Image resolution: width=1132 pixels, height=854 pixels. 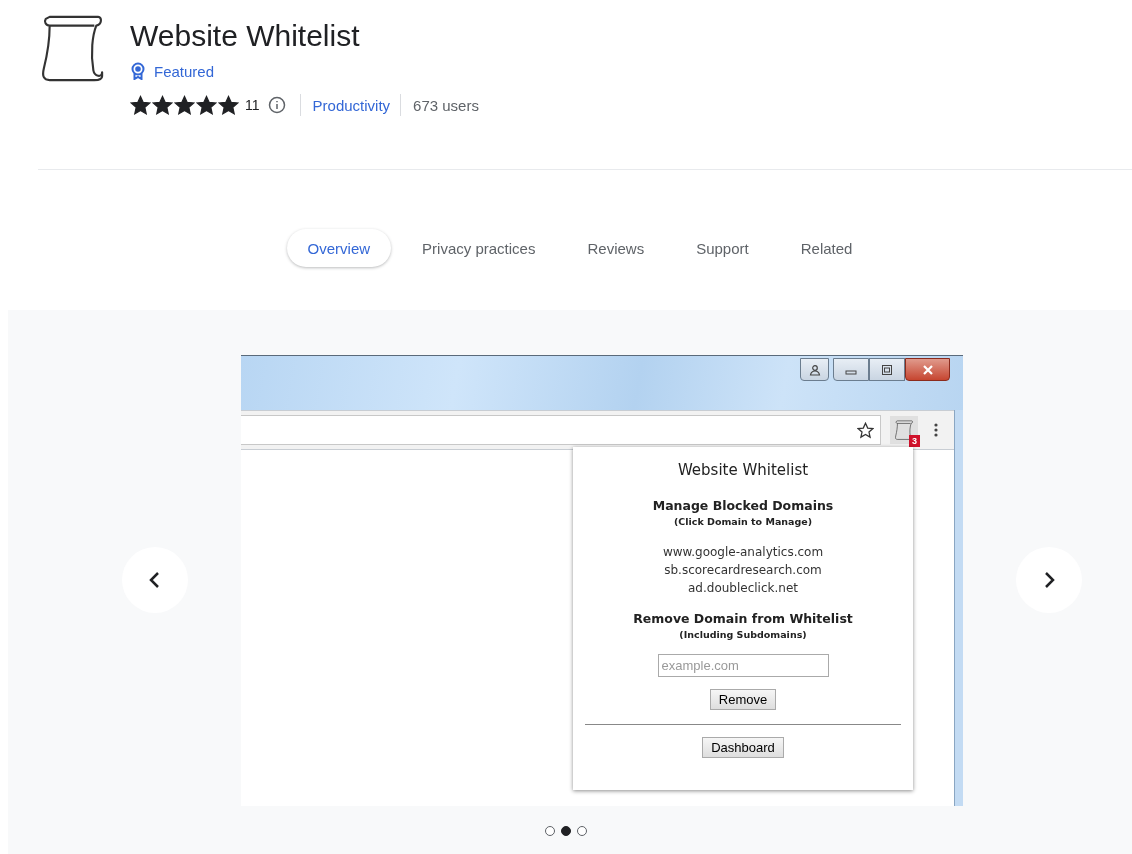 I want to click on maximize-button, so click(x=887, y=369).